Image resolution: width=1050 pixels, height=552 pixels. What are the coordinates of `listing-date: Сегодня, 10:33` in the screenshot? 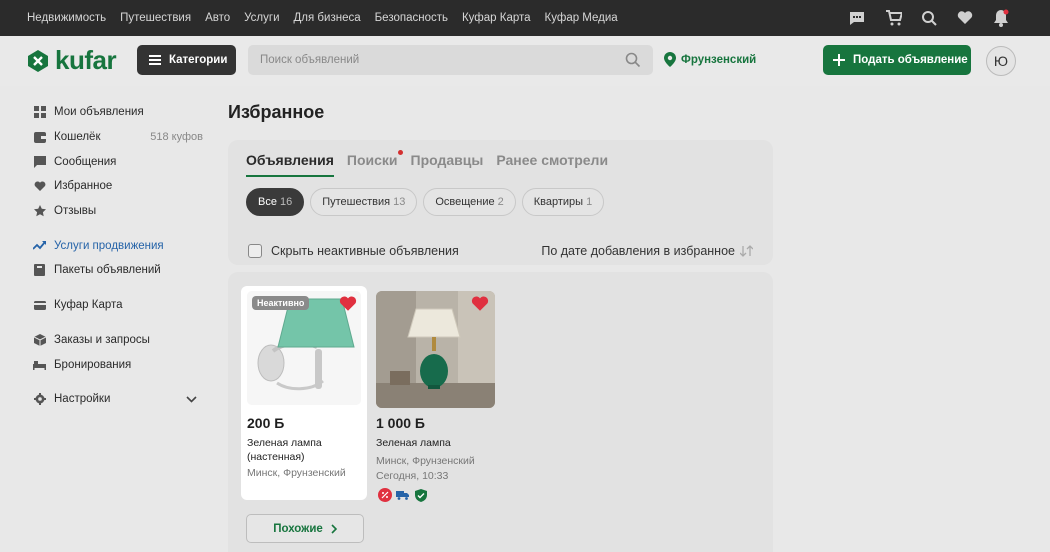 It's located at (412, 476).